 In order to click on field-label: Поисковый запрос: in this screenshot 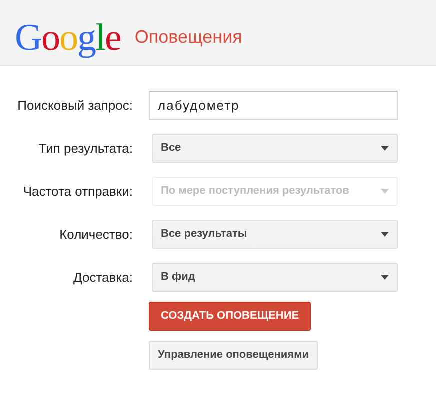, I will do `click(75, 105)`.